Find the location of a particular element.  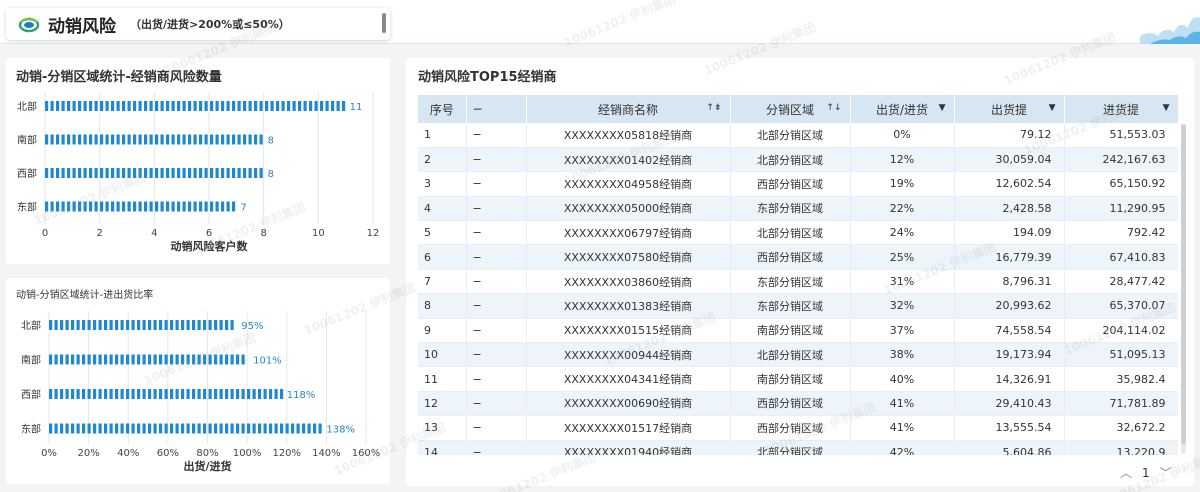

pagination: ︿ 1 ﹀ is located at coordinates (1146, 472).